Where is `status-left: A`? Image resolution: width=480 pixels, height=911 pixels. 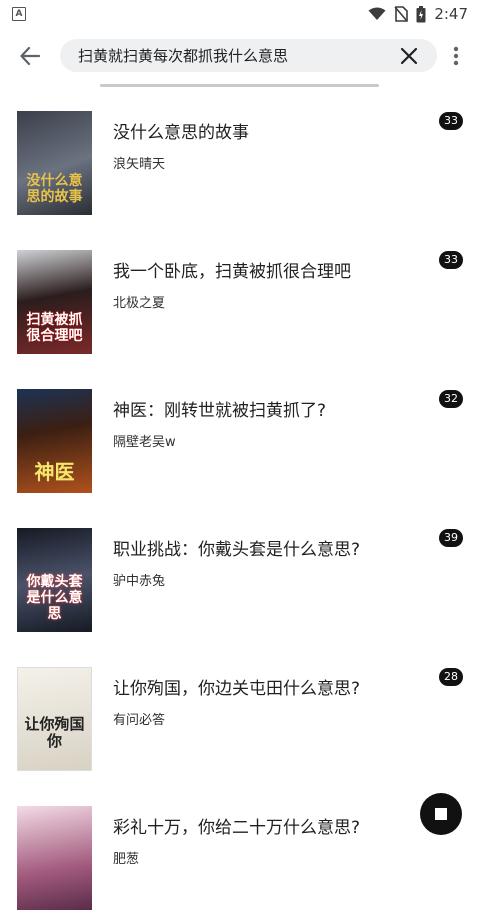
status-left: A is located at coordinates (19, 14).